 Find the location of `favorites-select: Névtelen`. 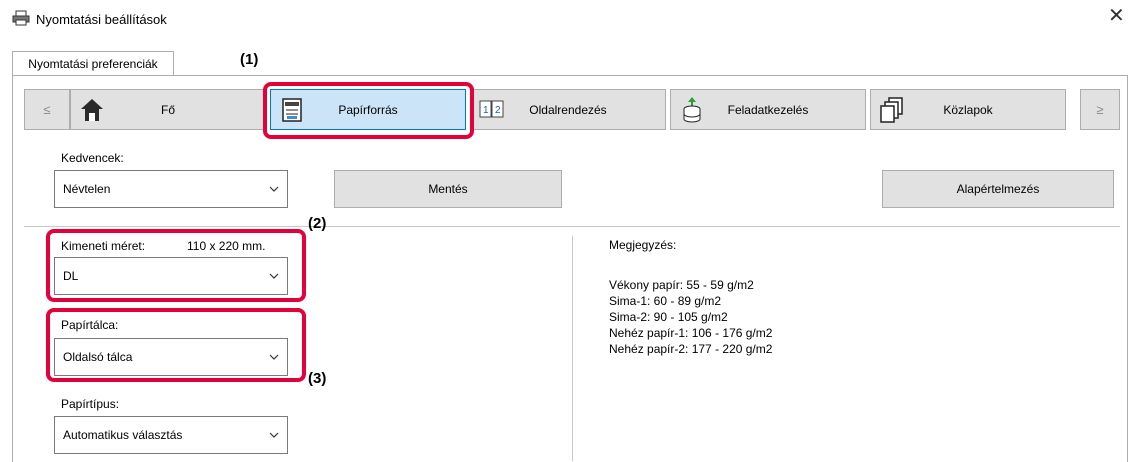

favorites-select: Névtelen is located at coordinates (171, 189).